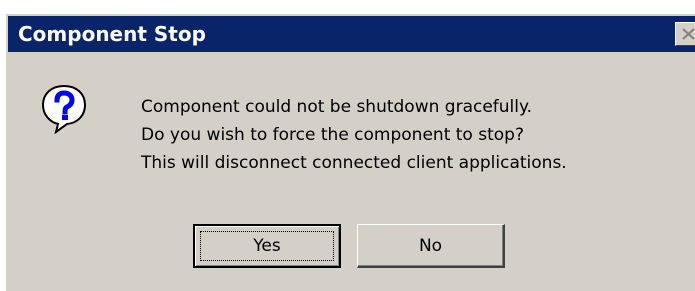  I want to click on window-title: Component Stop, so click(112, 34).